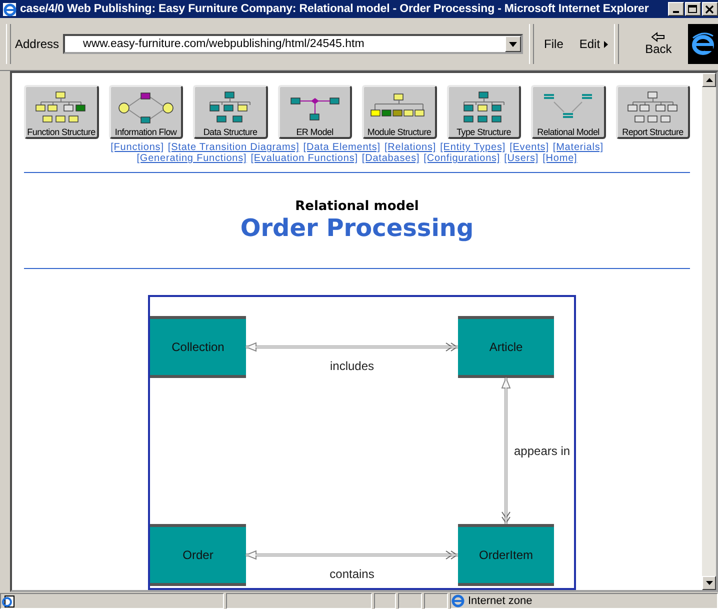  Describe the element at coordinates (560, 158) in the screenshot. I see `nav-link: [Home]` at that location.